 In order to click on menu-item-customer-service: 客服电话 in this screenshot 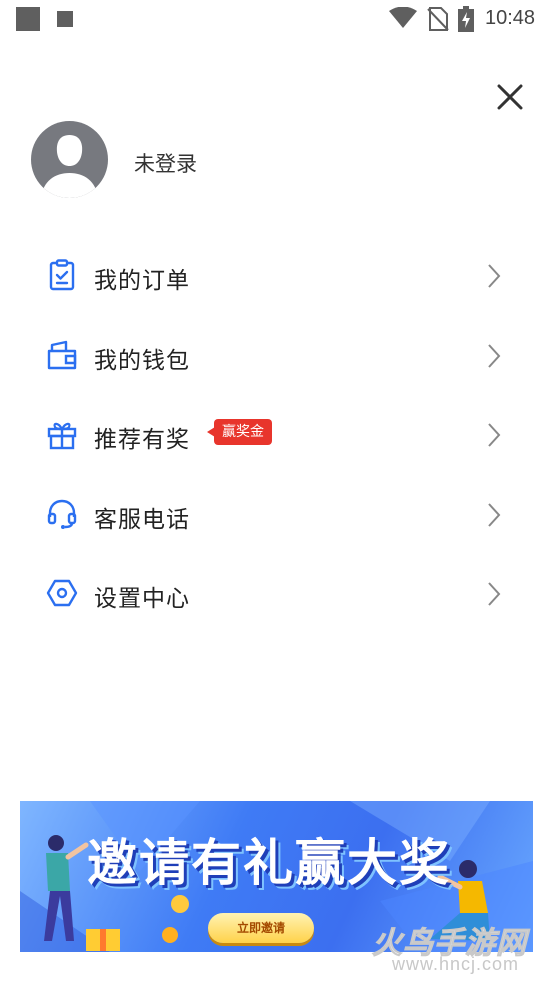, I will do `click(276, 516)`.